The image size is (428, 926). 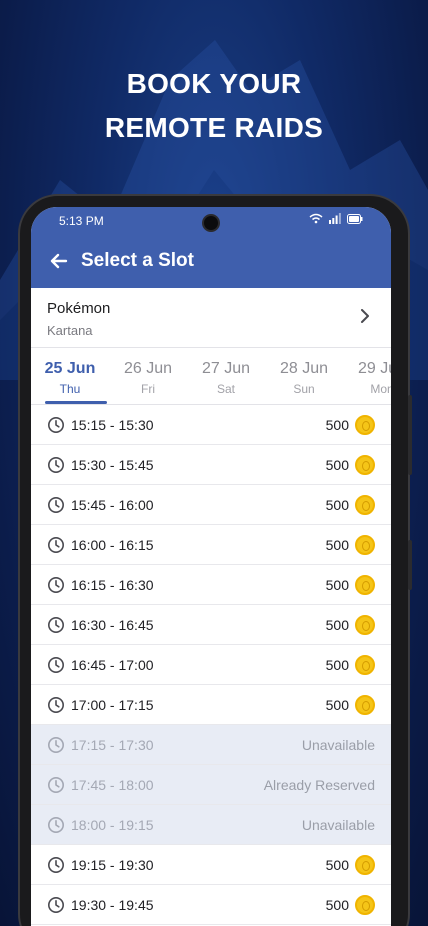 I want to click on slot-time: 17:15 - 17:30, so click(x=112, y=744).